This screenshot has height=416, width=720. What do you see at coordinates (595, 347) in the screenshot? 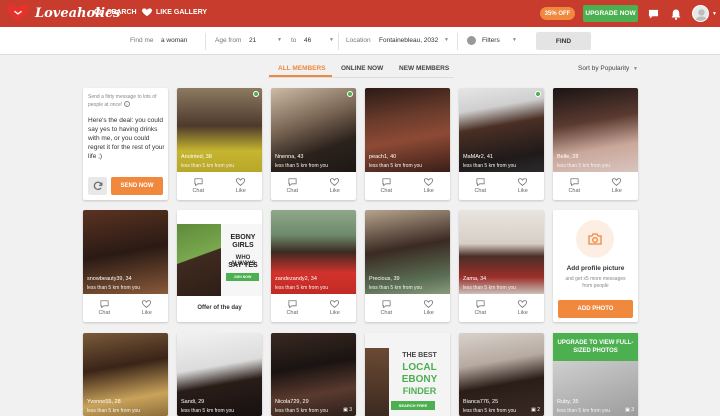
I see `upgrade-banner: UPGRADE TO VIEW FULL-SIZED PHOTOS` at bounding box center [595, 347].